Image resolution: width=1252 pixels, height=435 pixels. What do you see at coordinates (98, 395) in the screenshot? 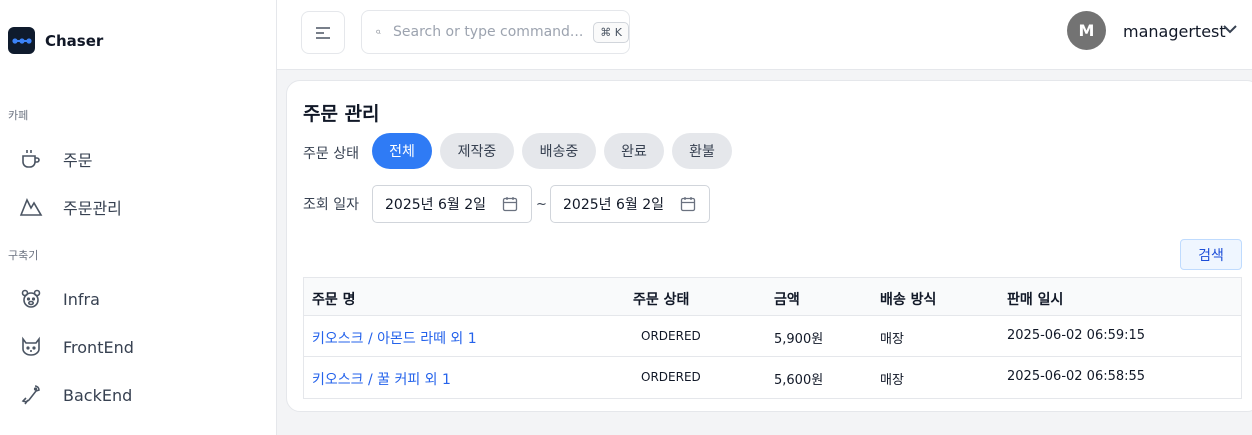
I see `sidebar-item-label: BackEnd` at bounding box center [98, 395].